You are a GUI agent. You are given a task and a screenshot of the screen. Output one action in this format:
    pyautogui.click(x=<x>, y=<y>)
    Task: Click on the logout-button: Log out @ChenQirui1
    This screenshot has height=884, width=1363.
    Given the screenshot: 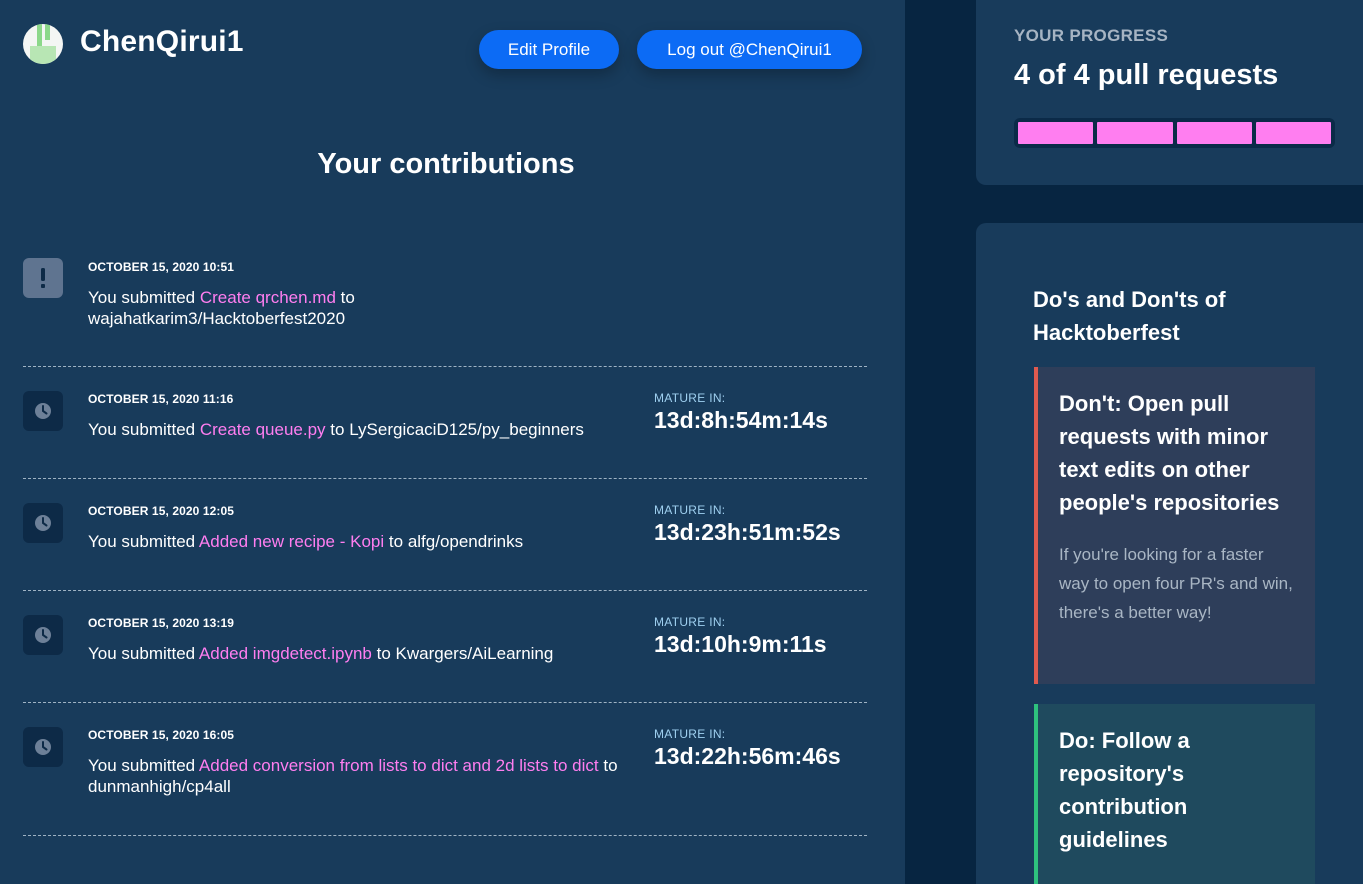 What is the action you would take?
    pyautogui.click(x=749, y=49)
    